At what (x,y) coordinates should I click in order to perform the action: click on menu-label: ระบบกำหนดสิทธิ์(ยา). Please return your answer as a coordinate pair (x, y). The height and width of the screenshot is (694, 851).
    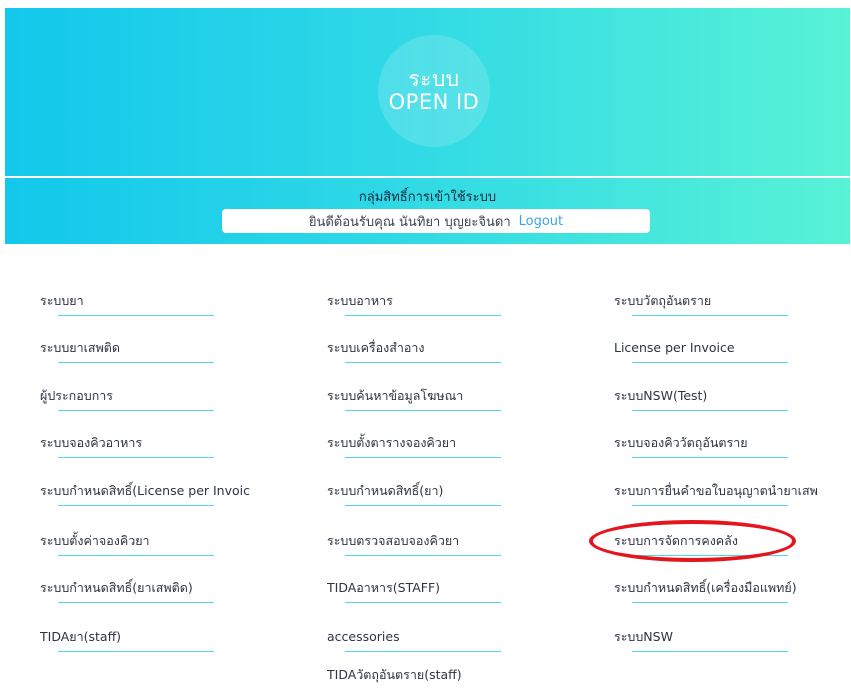
    Looking at the image, I should click on (385, 490).